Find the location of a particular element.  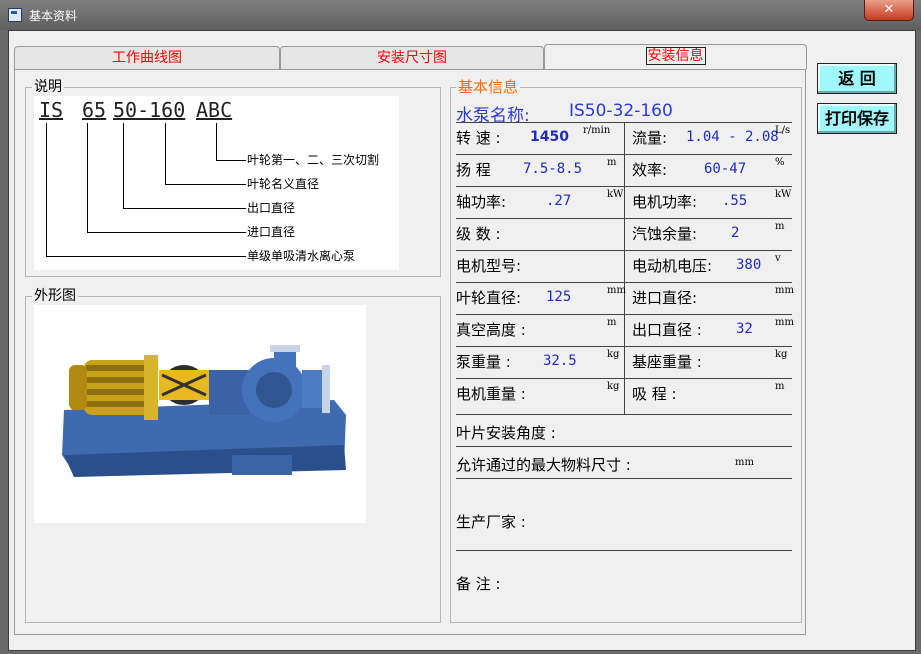

annotation-pump-type: 单级单吸清水离心泵 is located at coordinates (301, 256).